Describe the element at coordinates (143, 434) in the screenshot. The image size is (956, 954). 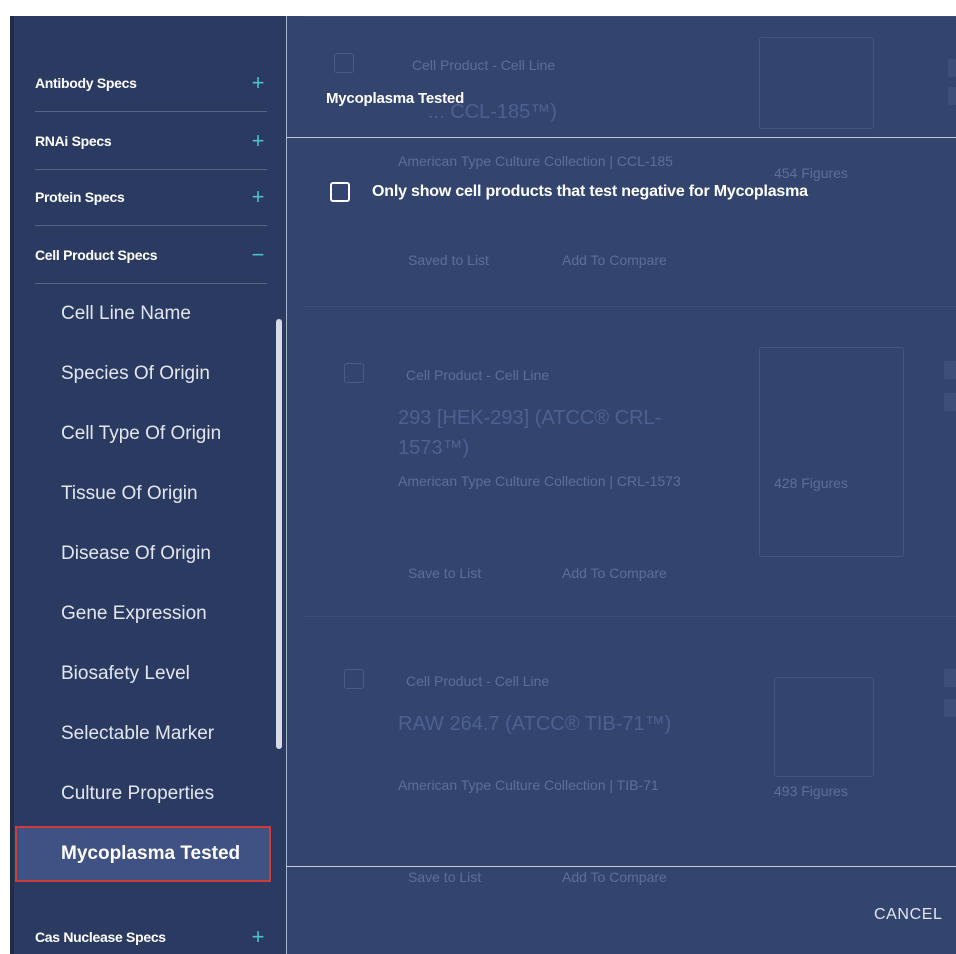
I see `filter-item-cell-type-of-origin: Cell Type Of Origin` at that location.